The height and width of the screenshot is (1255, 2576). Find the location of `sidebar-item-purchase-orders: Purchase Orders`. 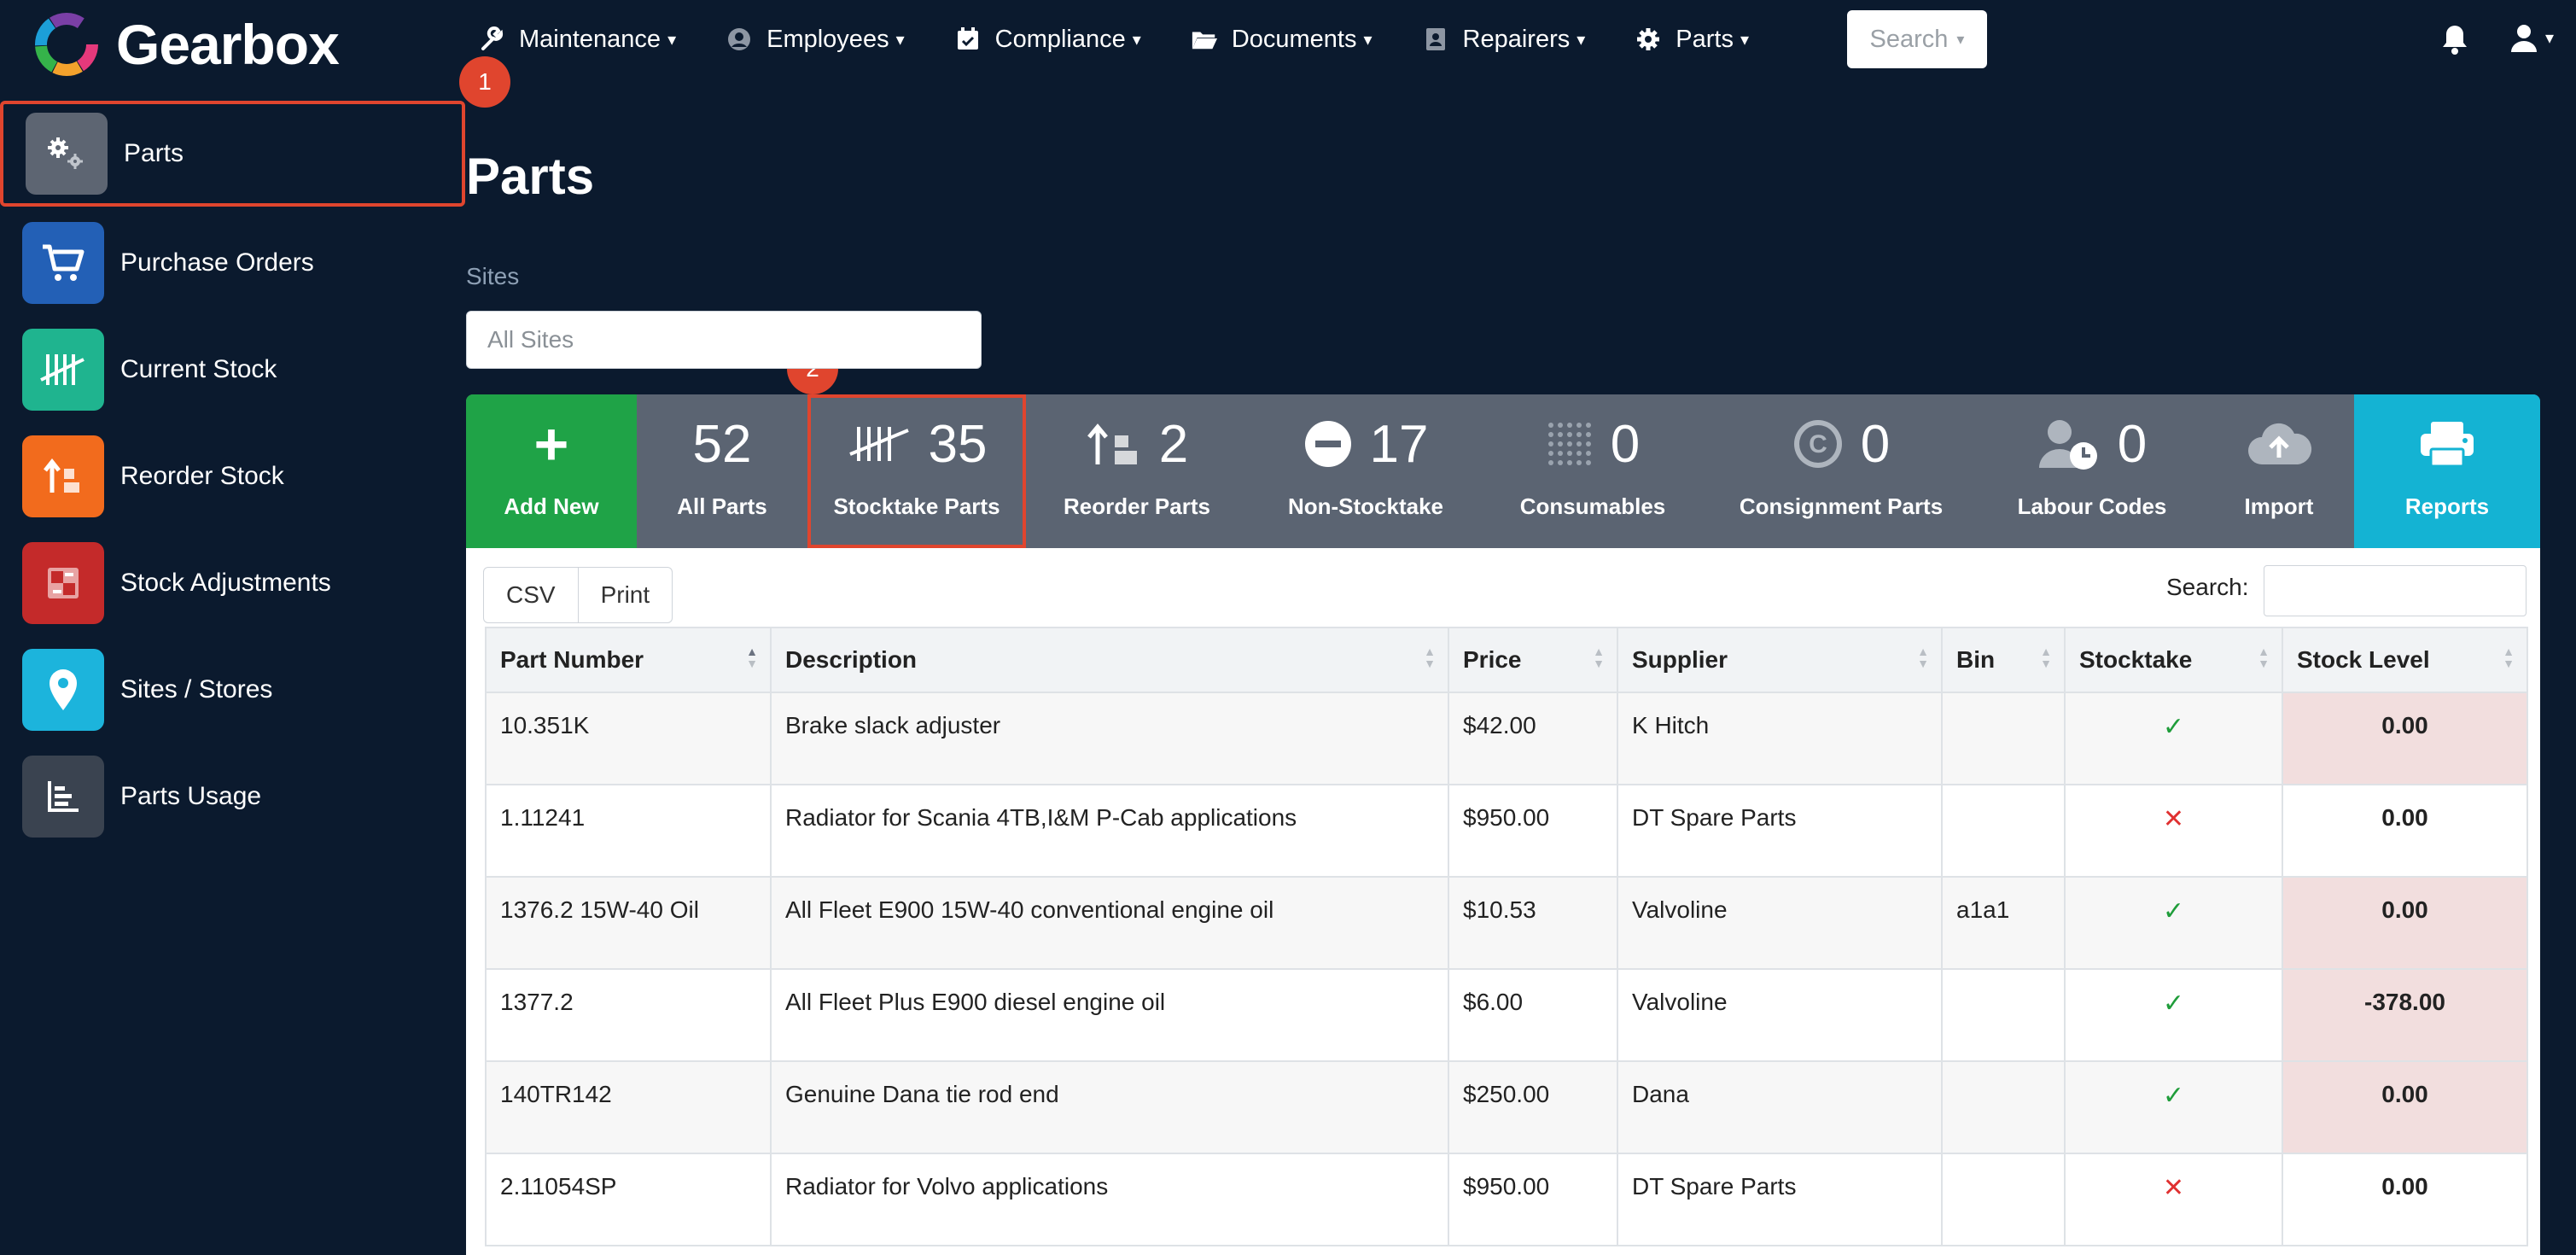

sidebar-item-purchase-orders: Purchase Orders is located at coordinates (232, 263).